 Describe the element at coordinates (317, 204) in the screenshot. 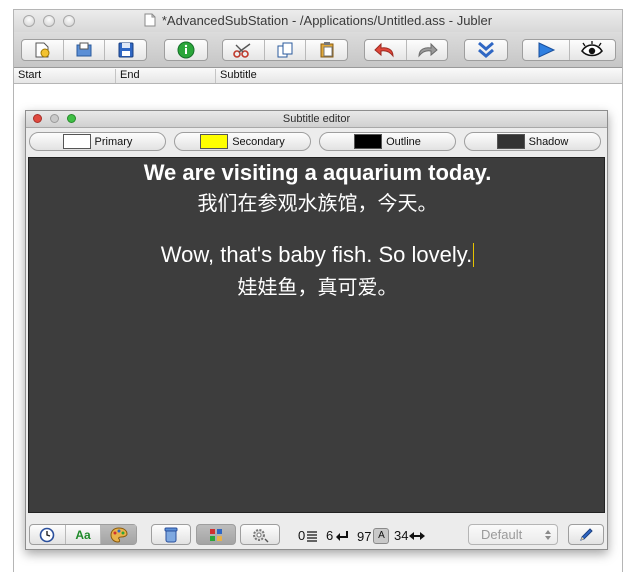

I see `subtitle-line-2: 我们在参观水族馆，今天。` at that location.